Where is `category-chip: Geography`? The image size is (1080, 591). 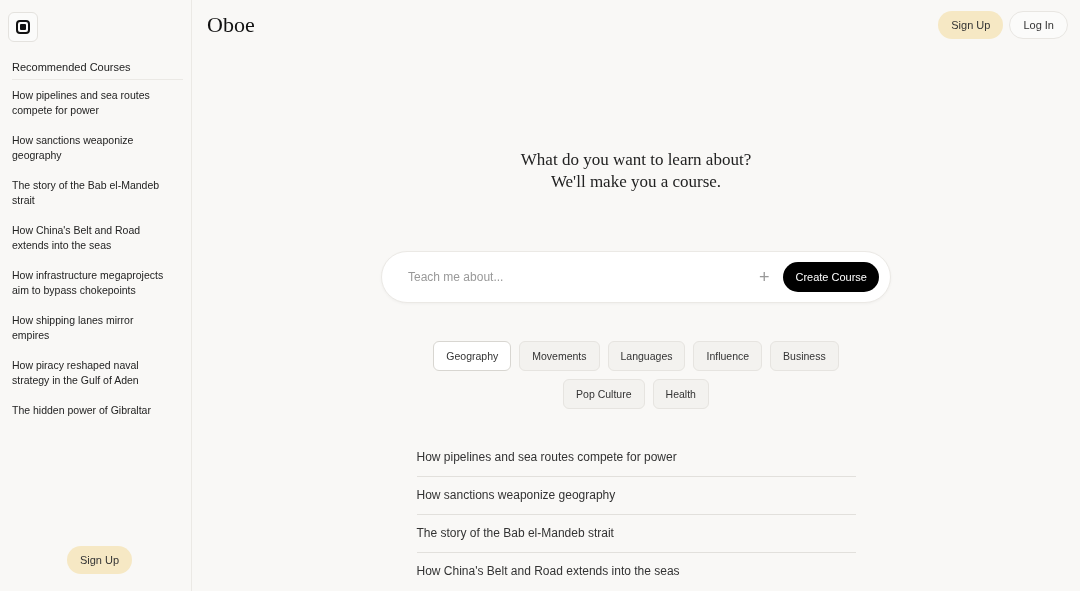 category-chip: Geography is located at coordinates (472, 356).